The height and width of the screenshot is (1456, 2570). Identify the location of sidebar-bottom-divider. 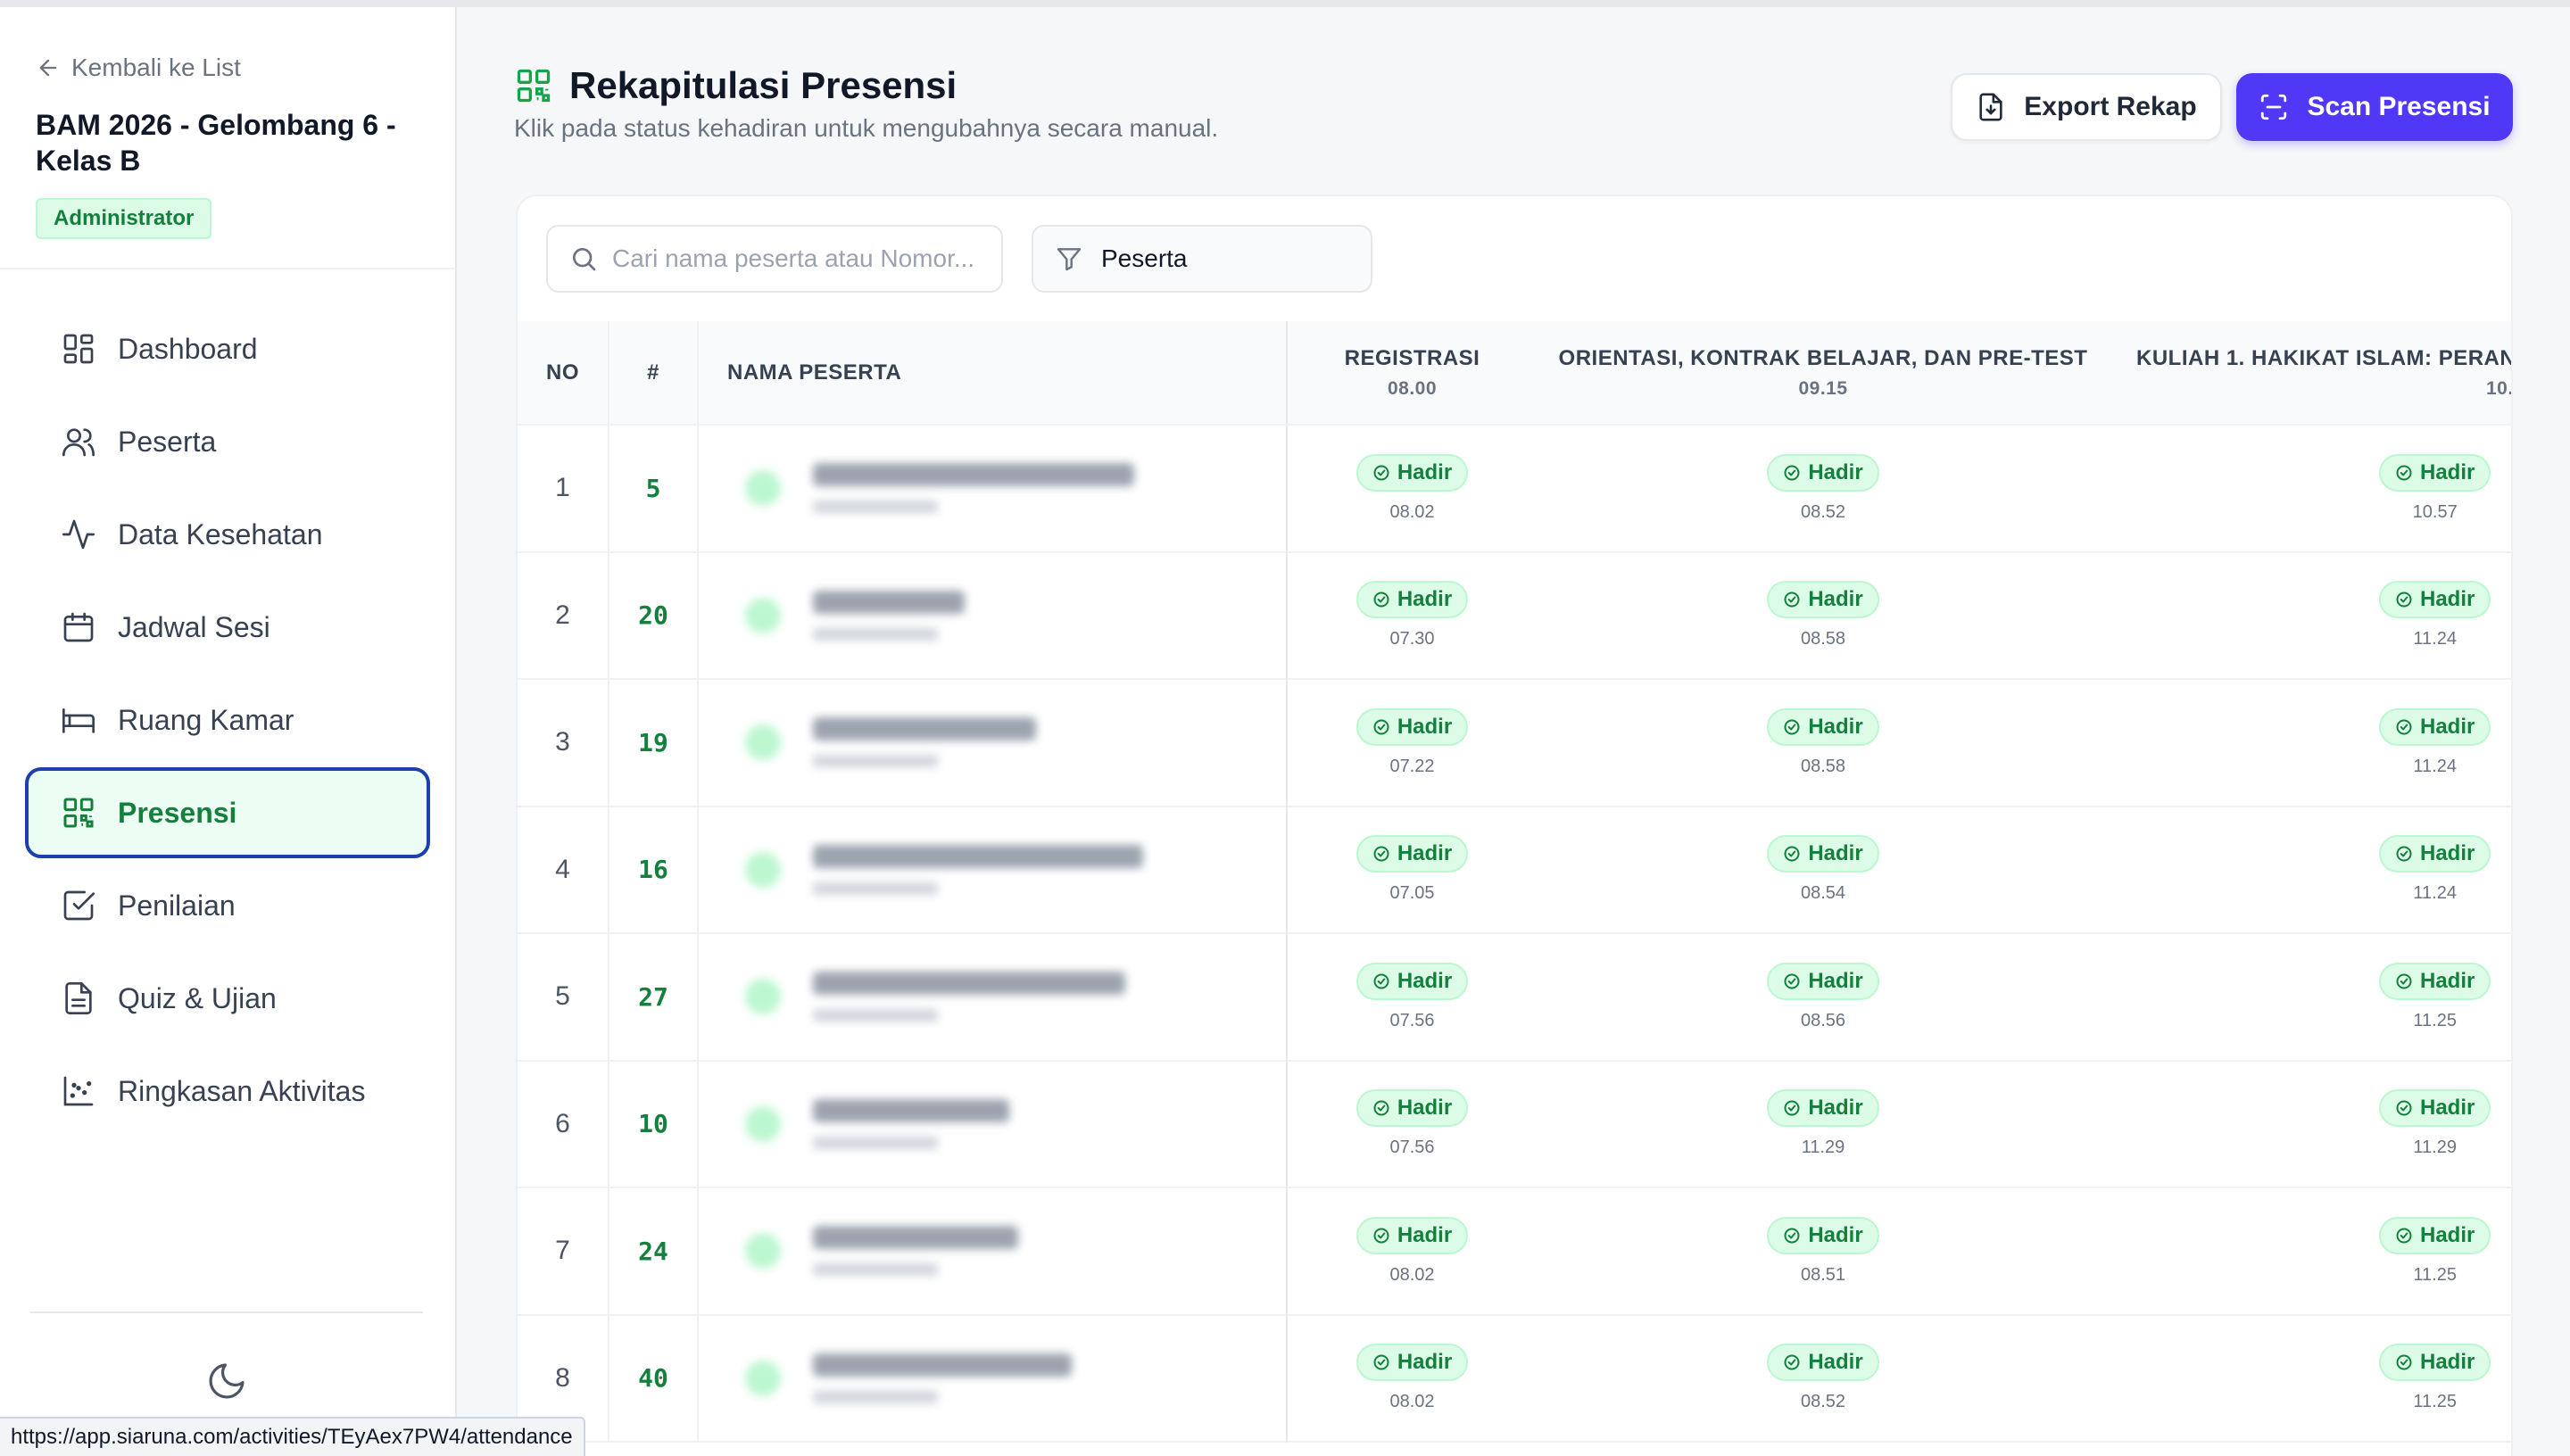
(227, 1312).